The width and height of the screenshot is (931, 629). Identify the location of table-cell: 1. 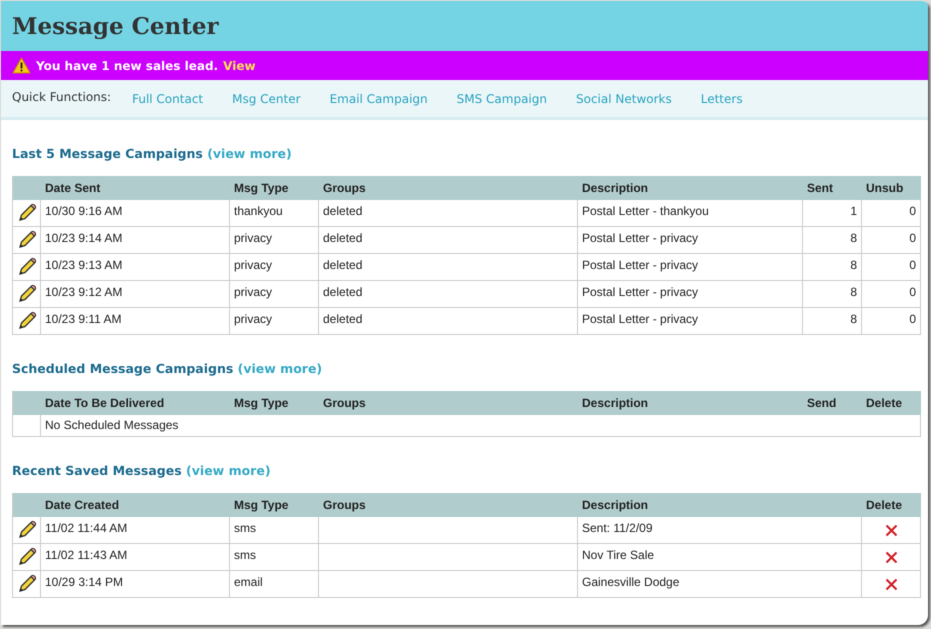
(832, 213).